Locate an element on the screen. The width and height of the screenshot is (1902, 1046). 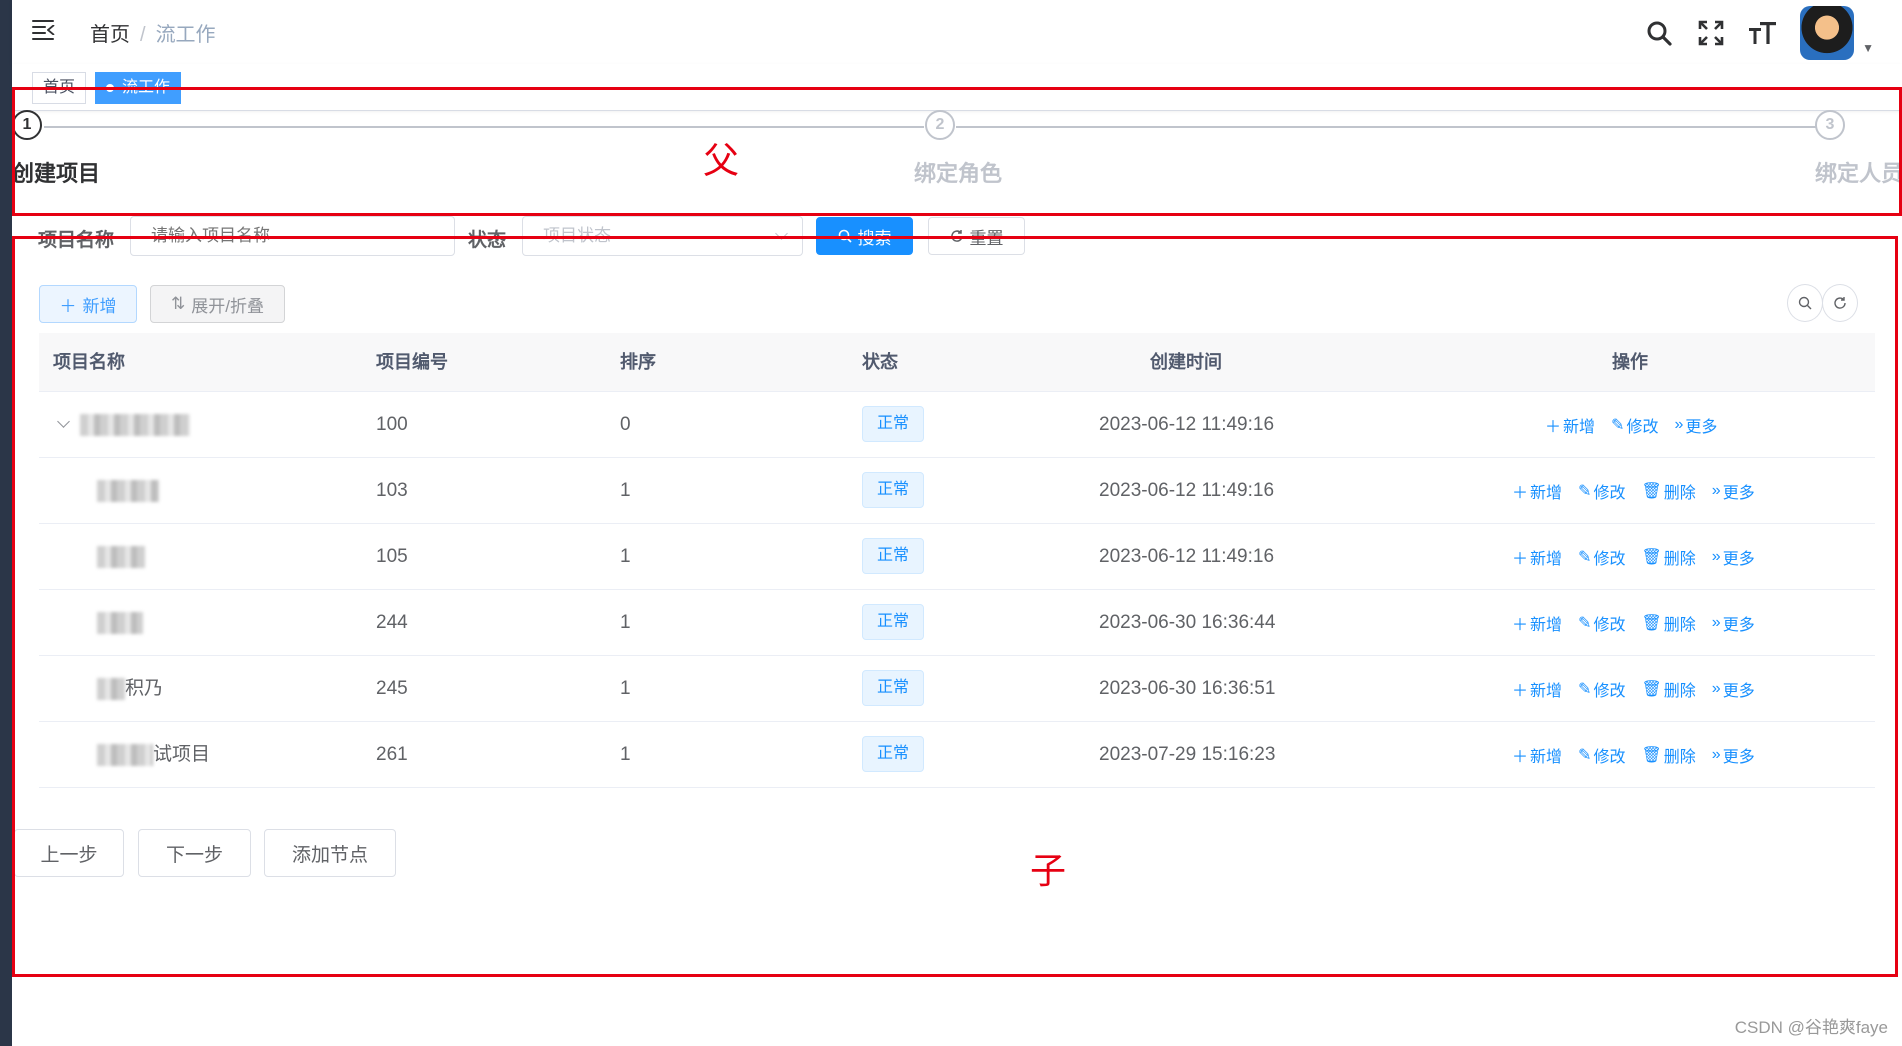
table-row: 105 1 正常 2023-06-12 11:49:16 ＋新增 ✎ 修改 🗑︎ 删除 » 更多 is located at coordinates (957, 557).